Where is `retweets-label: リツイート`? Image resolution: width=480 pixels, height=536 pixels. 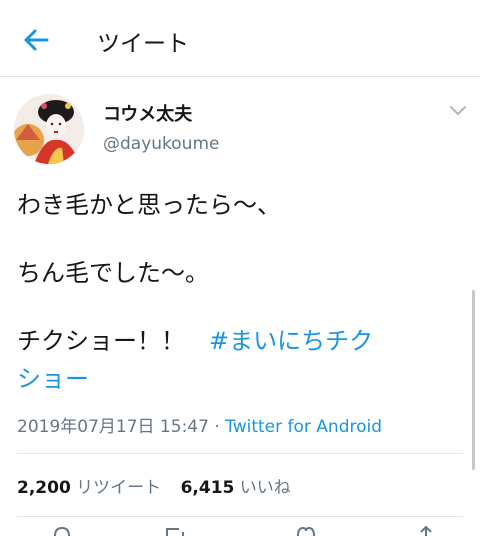
retweets-label: リツイート is located at coordinates (118, 488).